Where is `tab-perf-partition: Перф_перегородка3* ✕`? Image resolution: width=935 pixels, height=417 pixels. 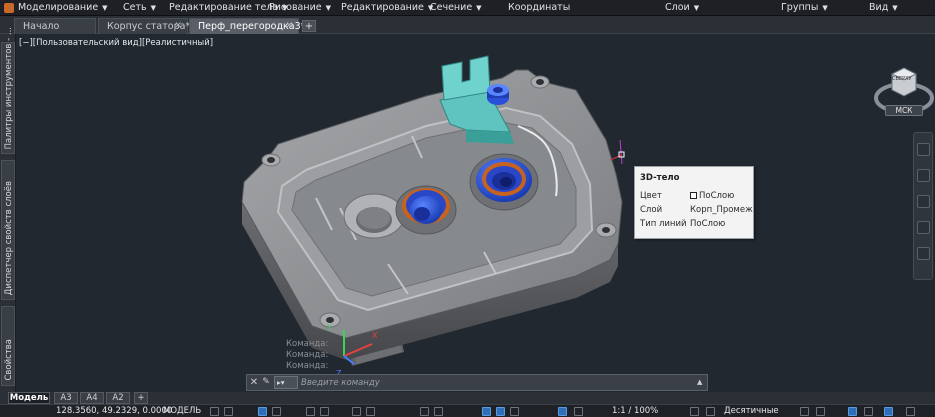
tab-perf-partition: Перф_перегородка3* ✕ is located at coordinates (247, 26).